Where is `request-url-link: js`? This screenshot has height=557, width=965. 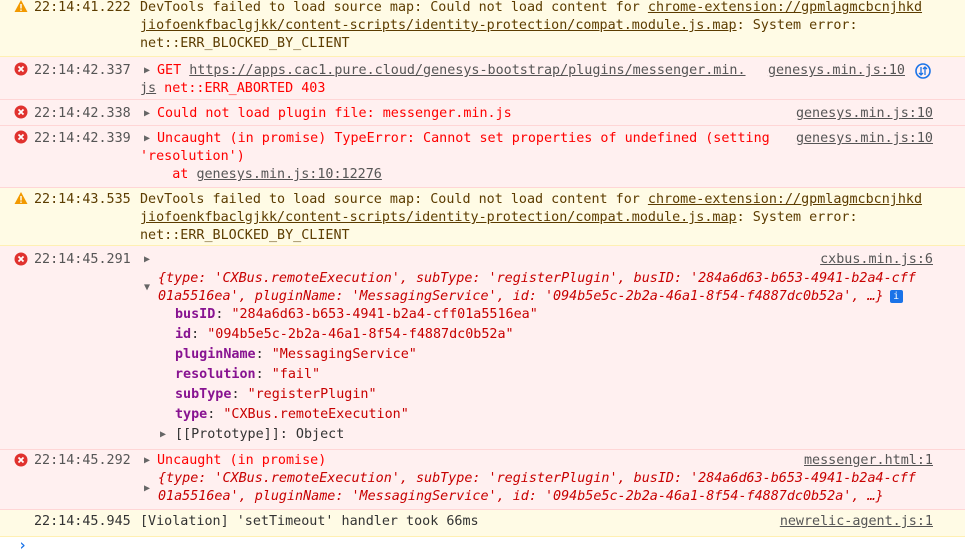 request-url-link: js is located at coordinates (148, 88).